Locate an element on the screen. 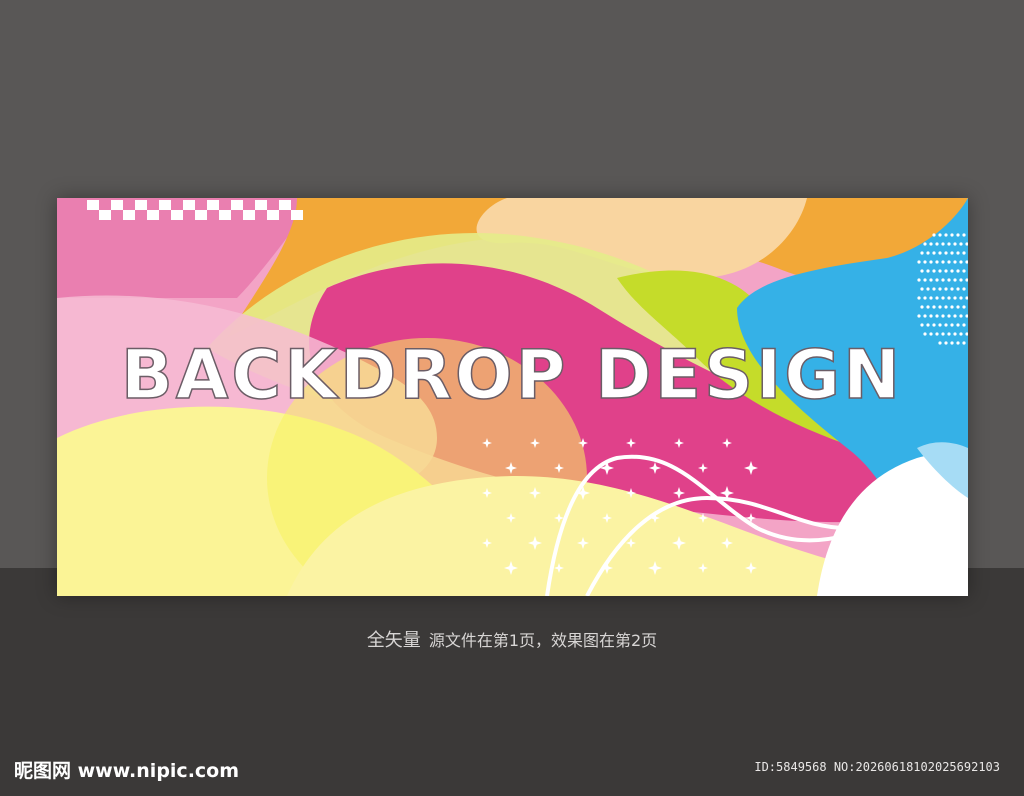  caption-lead: 全矢量 is located at coordinates (393, 640).